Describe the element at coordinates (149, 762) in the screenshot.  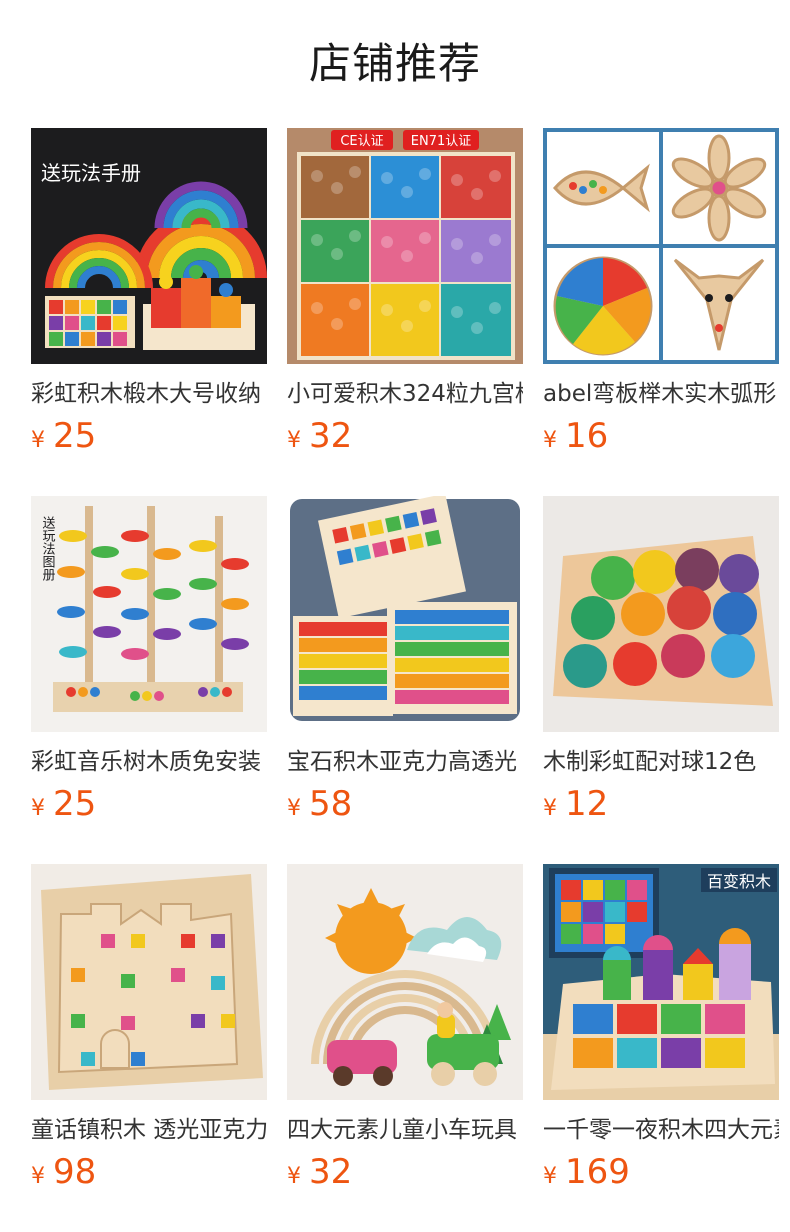
I see `product-name: 彩虹音乐树木质免安装` at that location.